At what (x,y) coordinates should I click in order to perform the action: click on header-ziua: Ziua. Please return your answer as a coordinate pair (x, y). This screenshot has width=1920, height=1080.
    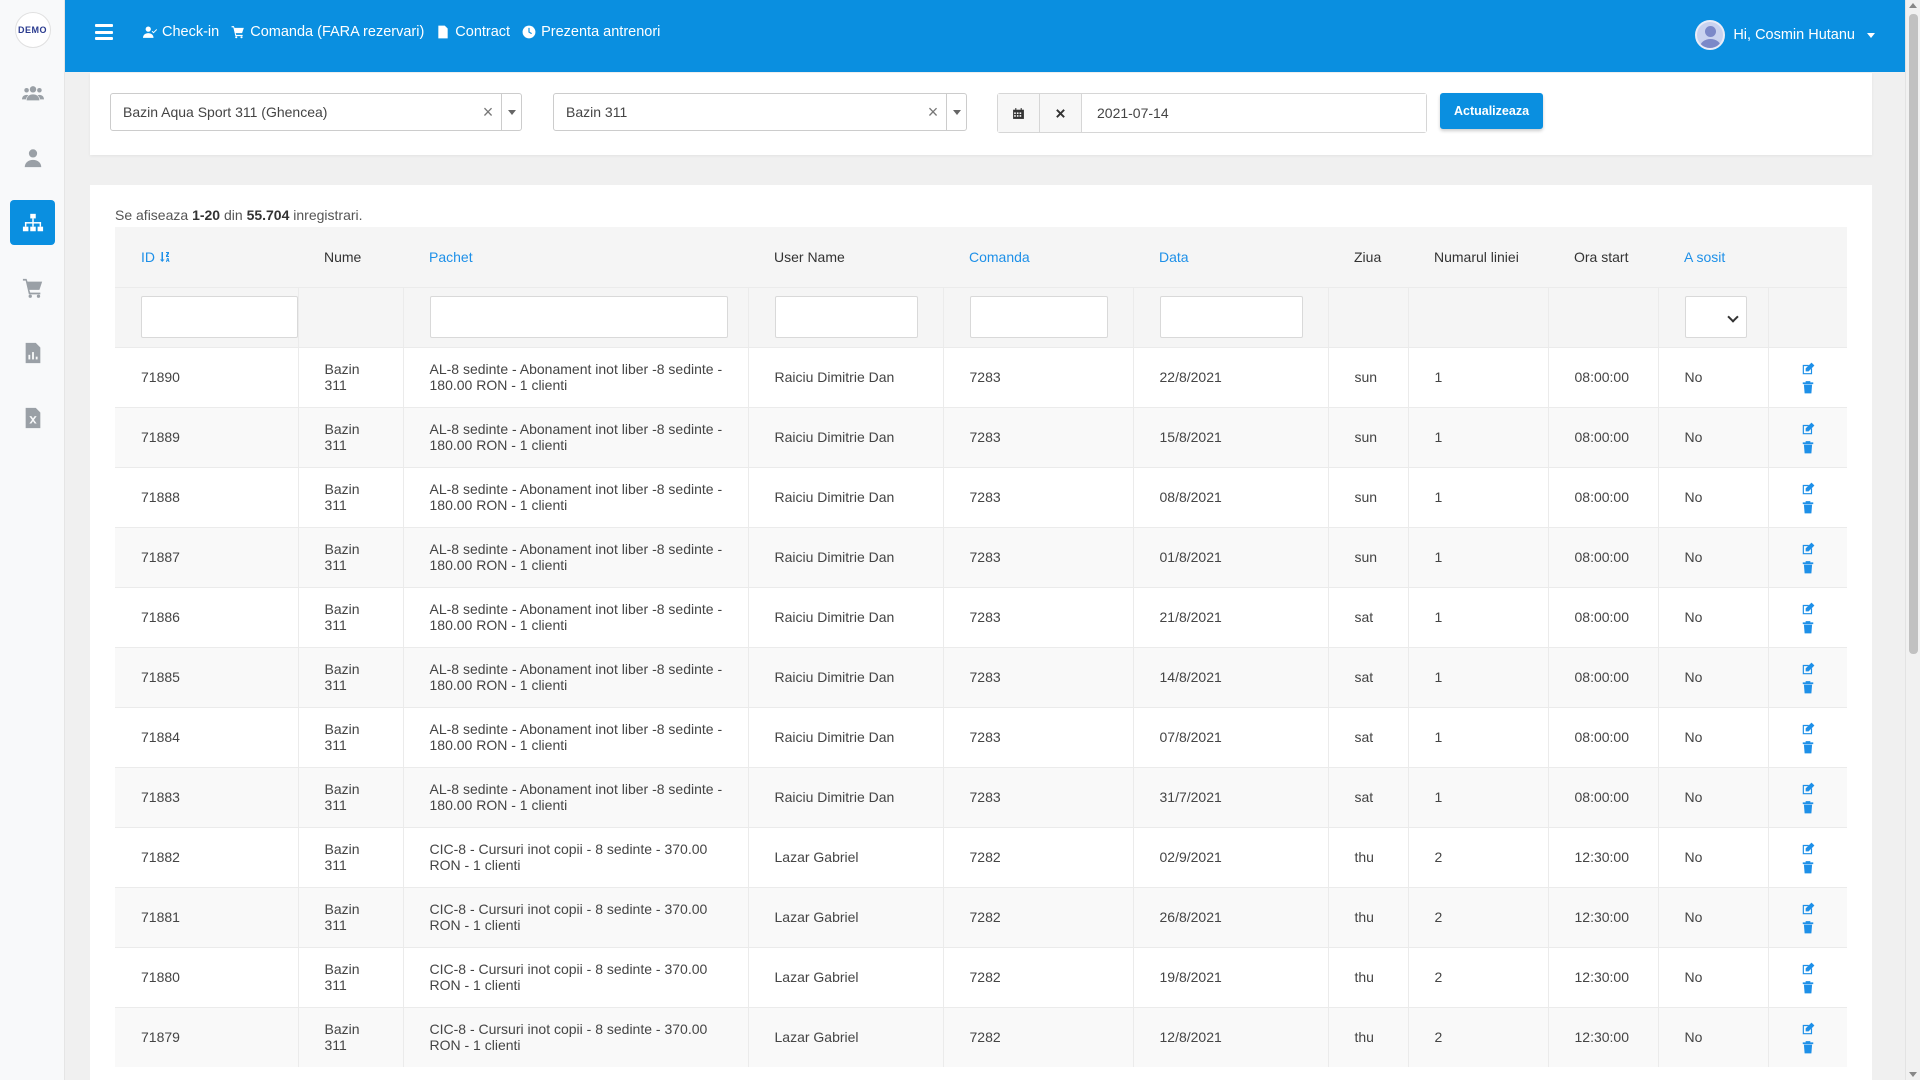
    Looking at the image, I should click on (1368, 257).